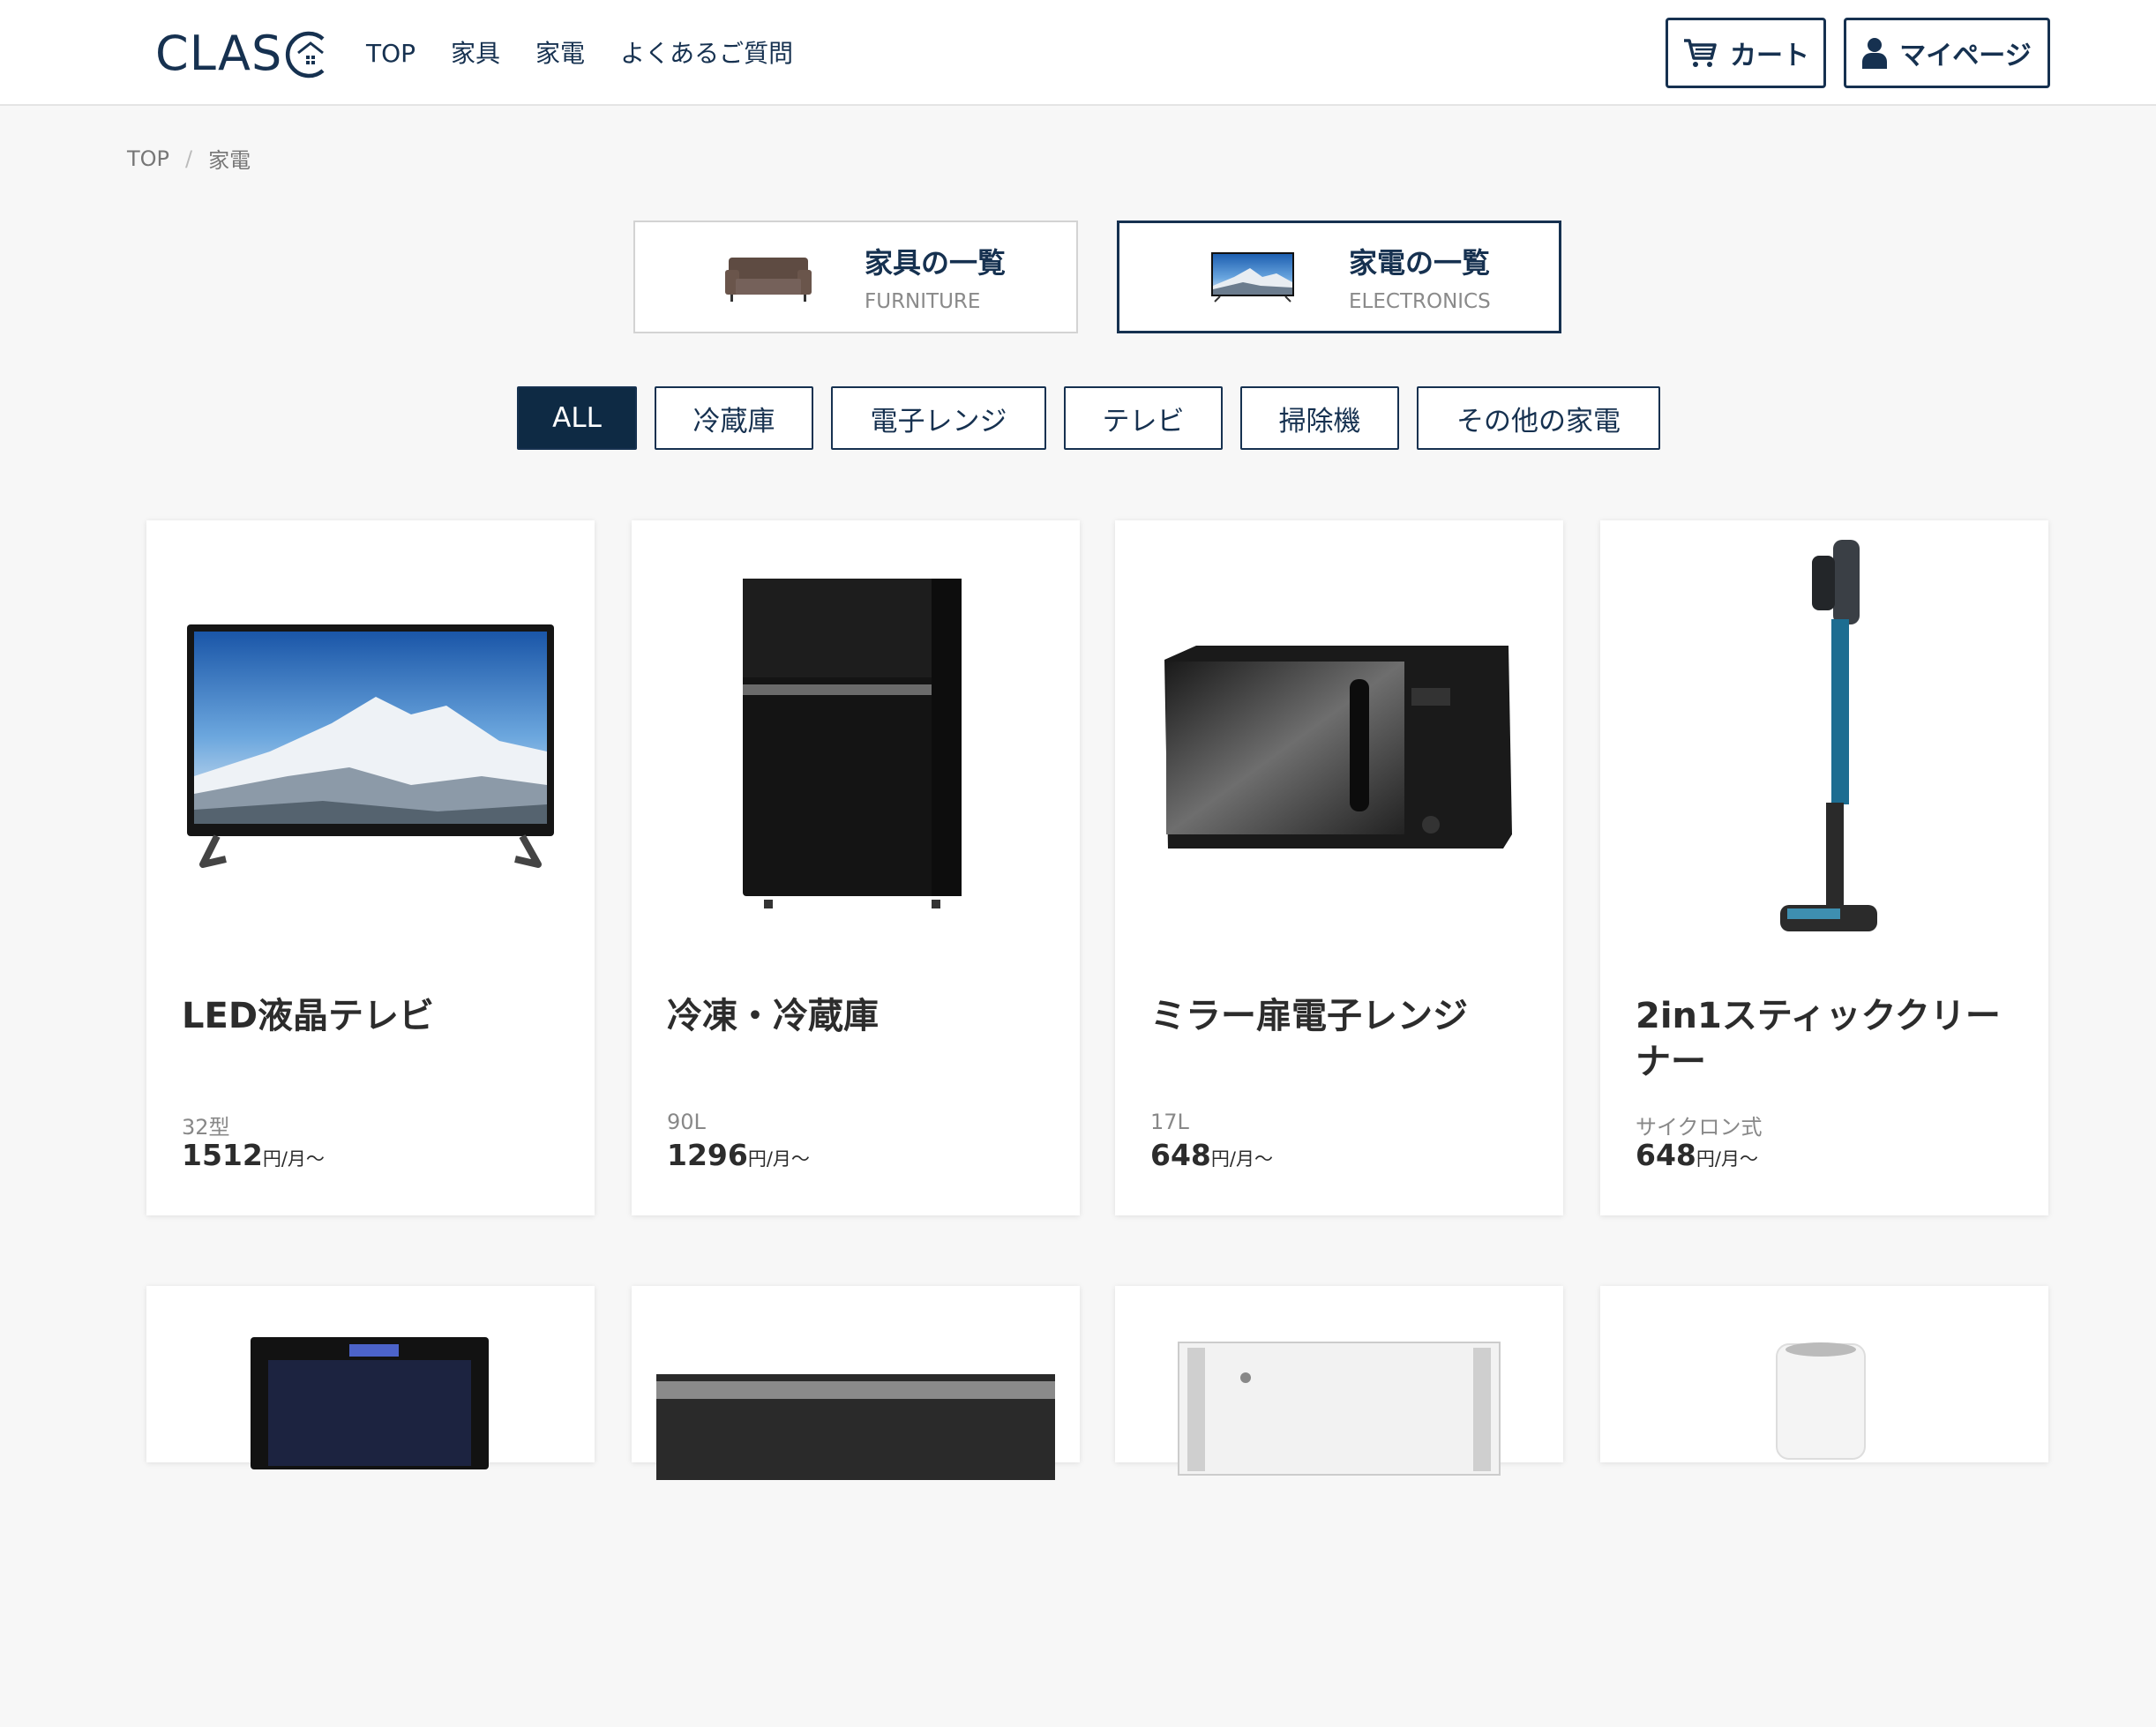  I want to click on tv-product-image, so click(370, 746).